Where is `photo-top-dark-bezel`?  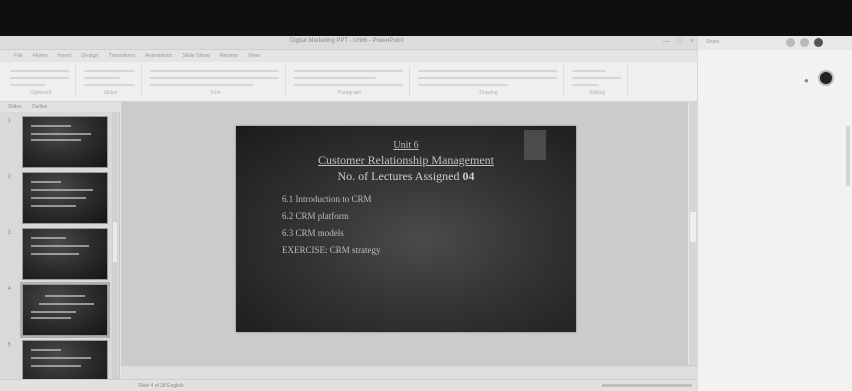
photo-top-dark-bezel is located at coordinates (426, 18).